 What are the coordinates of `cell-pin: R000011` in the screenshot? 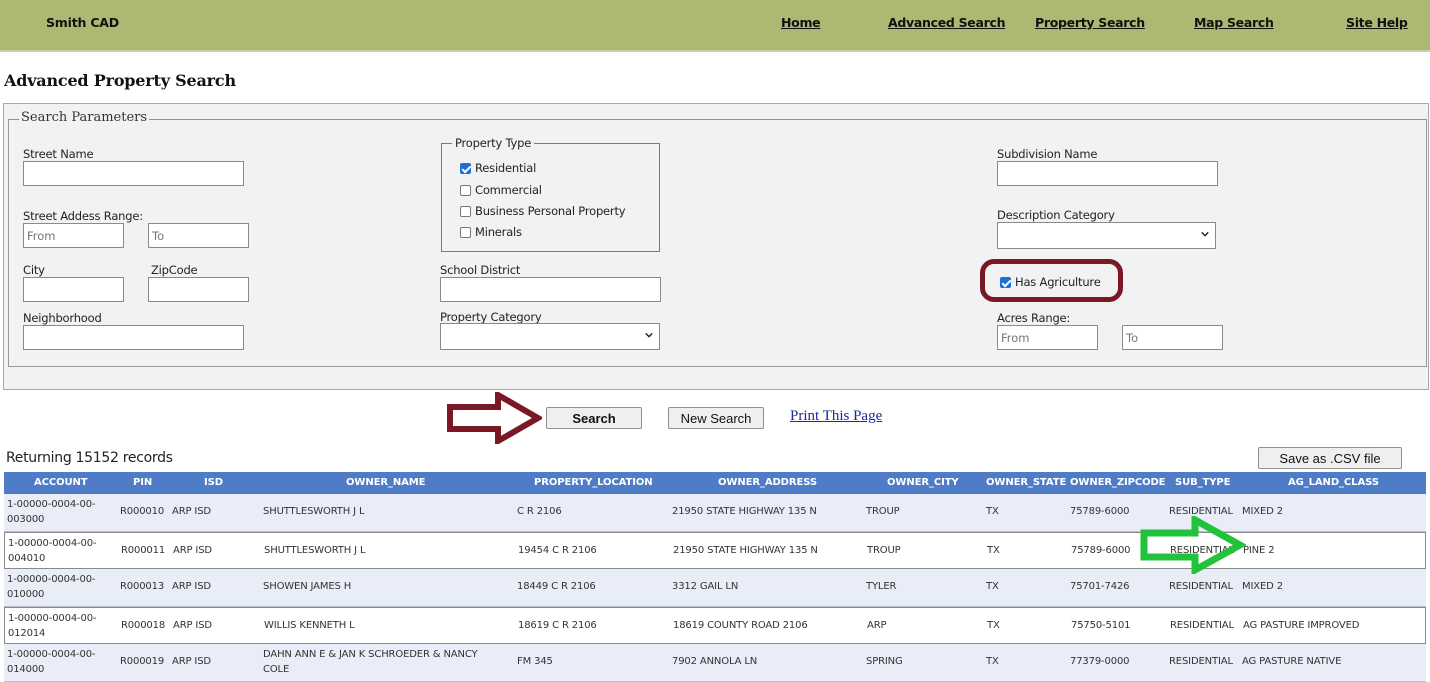 It's located at (143, 550).